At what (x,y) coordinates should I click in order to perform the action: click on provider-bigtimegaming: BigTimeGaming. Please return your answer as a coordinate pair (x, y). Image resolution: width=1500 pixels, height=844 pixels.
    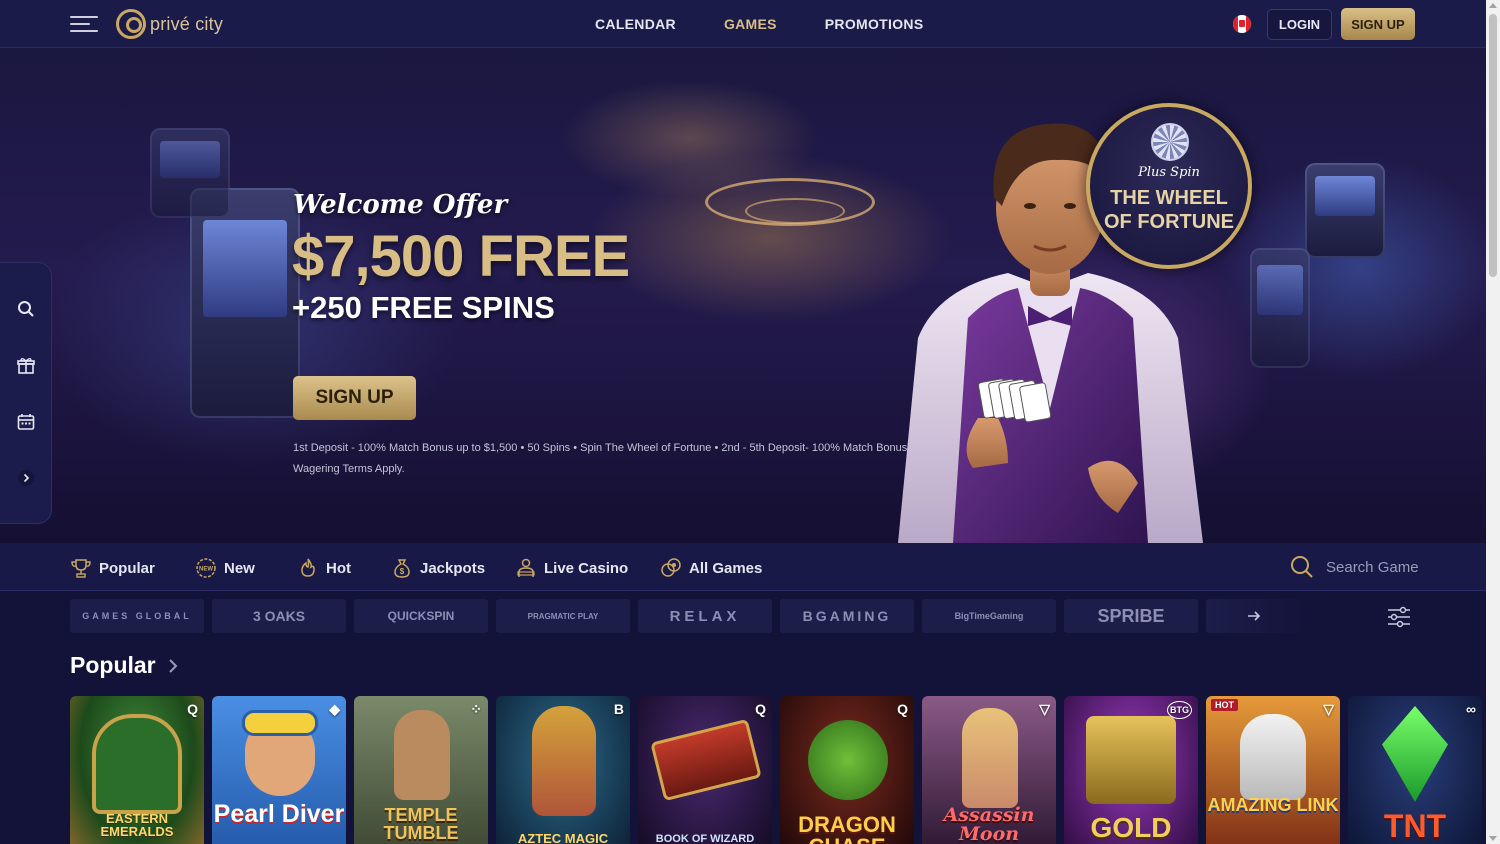
    Looking at the image, I should click on (989, 616).